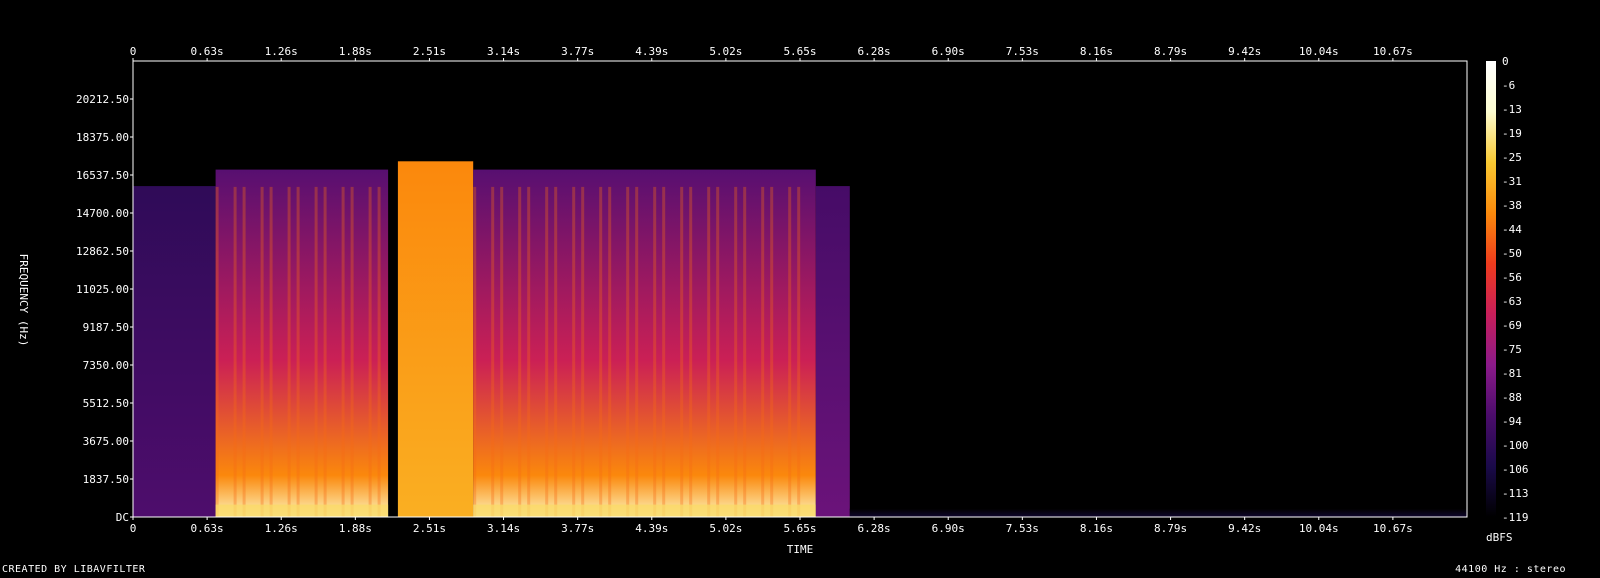 The height and width of the screenshot is (578, 1600). Describe the element at coordinates (1512, 181) in the screenshot. I see `colorbar-tick-label: -31` at that location.